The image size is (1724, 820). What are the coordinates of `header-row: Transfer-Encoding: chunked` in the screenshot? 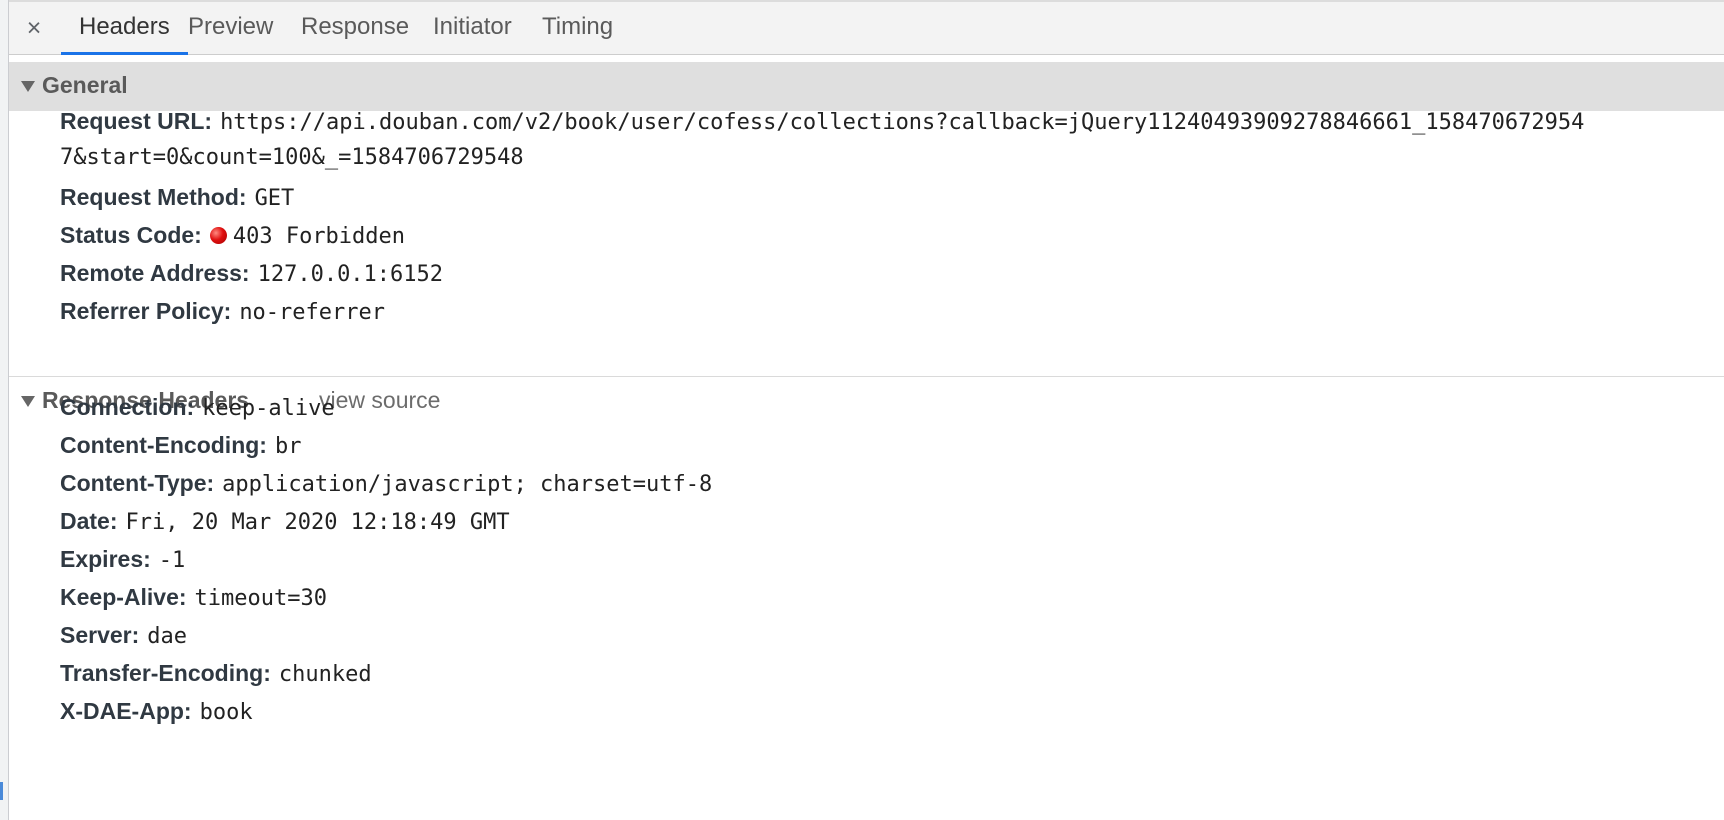 It's located at (216, 673).